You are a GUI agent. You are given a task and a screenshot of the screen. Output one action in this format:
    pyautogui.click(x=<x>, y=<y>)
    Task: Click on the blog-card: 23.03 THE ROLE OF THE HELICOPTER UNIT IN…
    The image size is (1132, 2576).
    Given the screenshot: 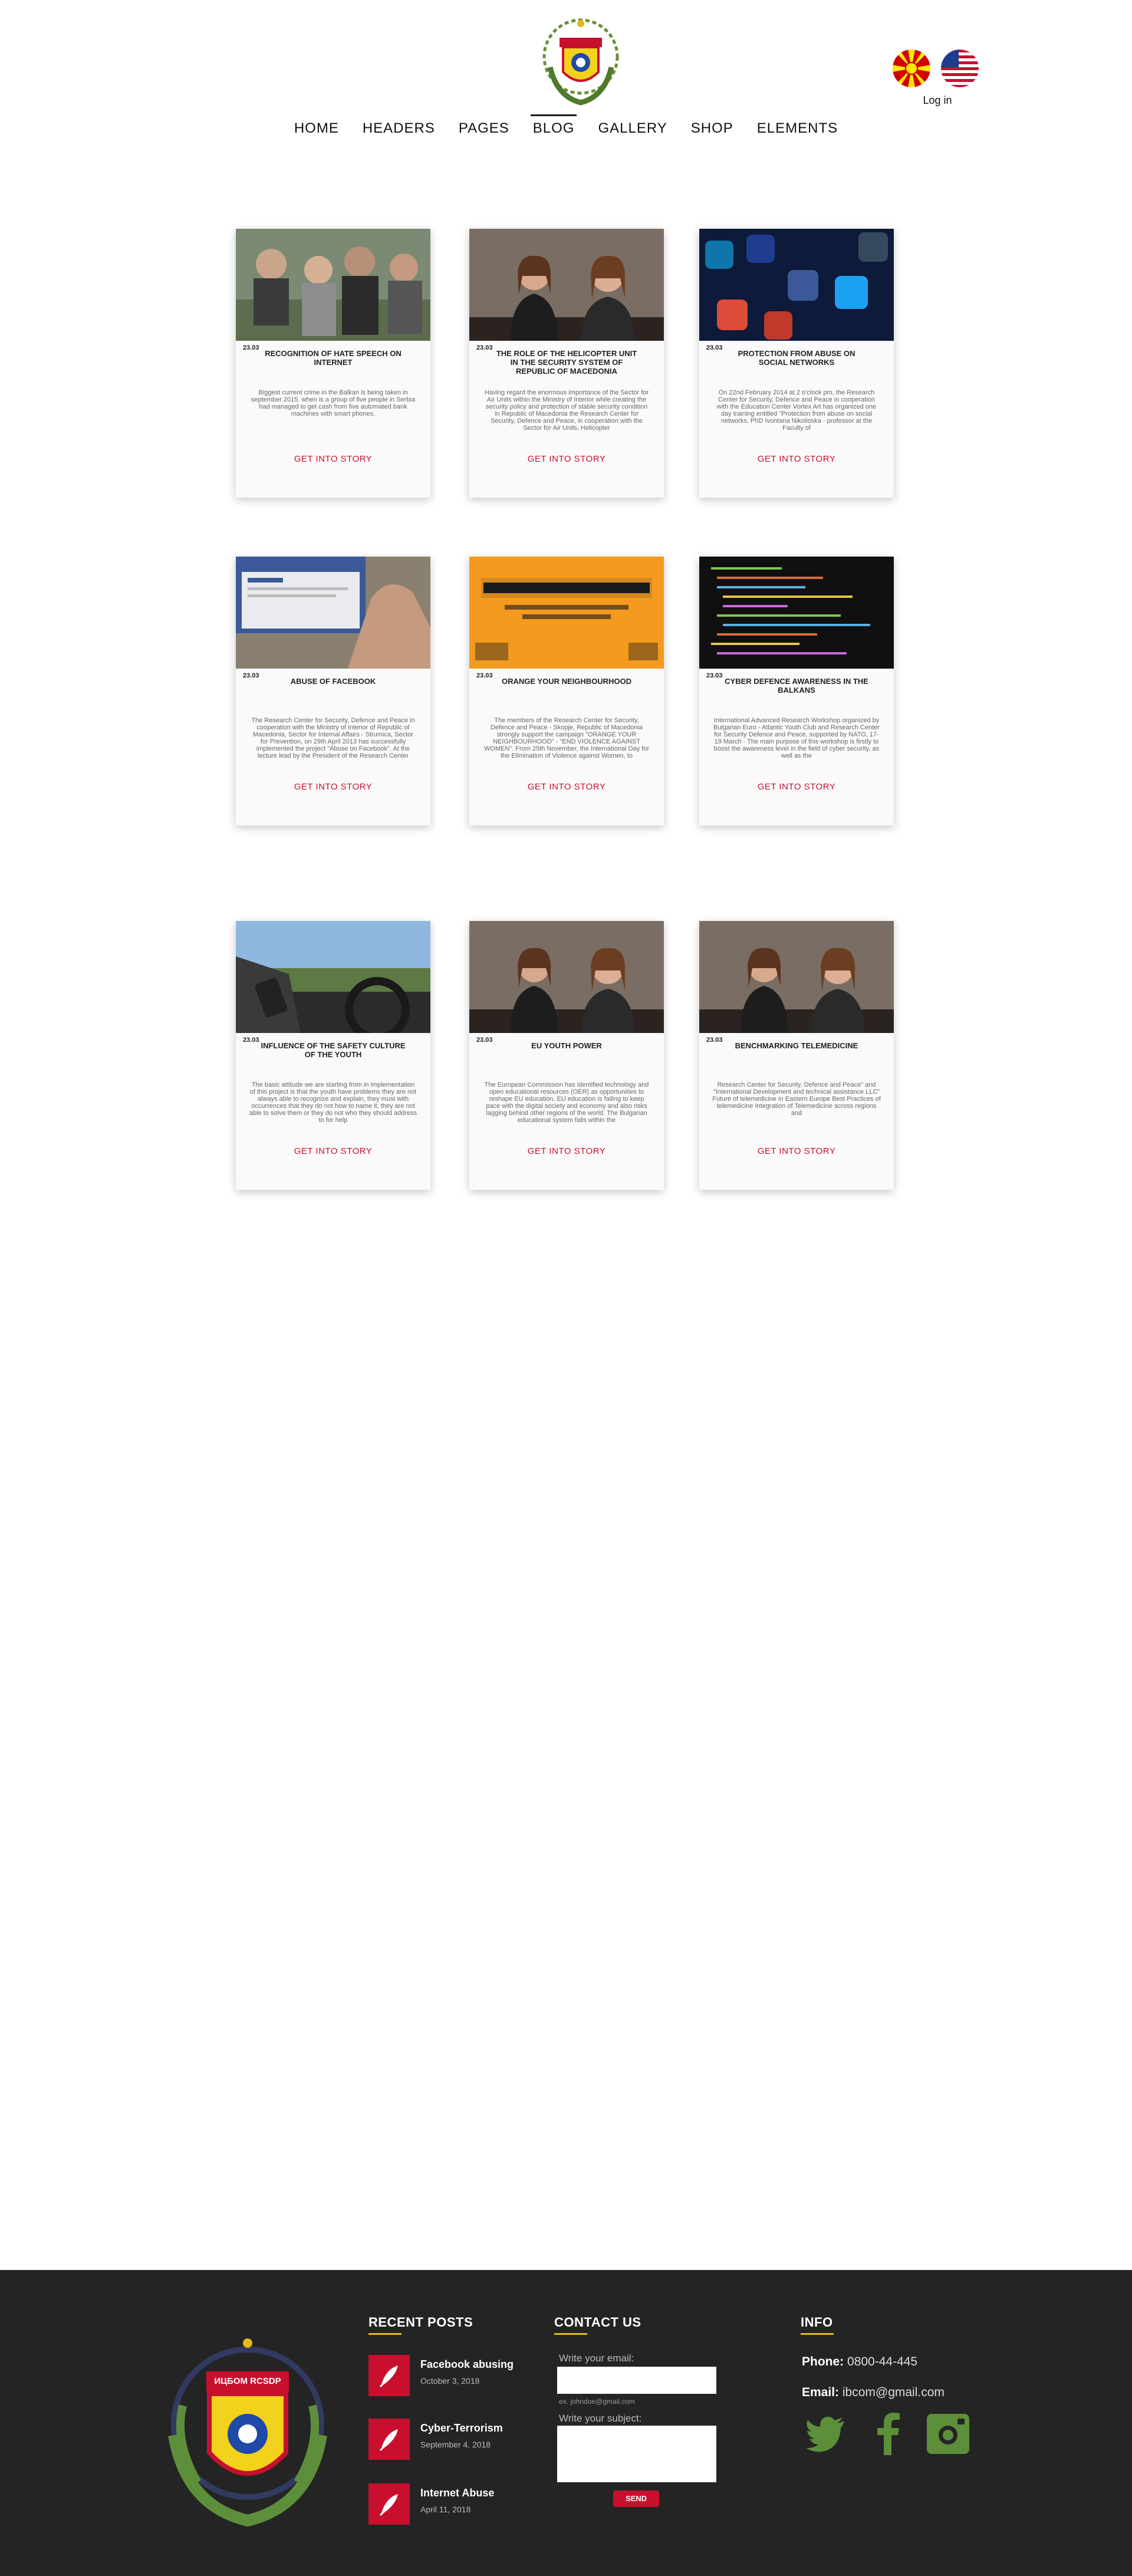 What is the action you would take?
    pyautogui.click(x=566, y=363)
    